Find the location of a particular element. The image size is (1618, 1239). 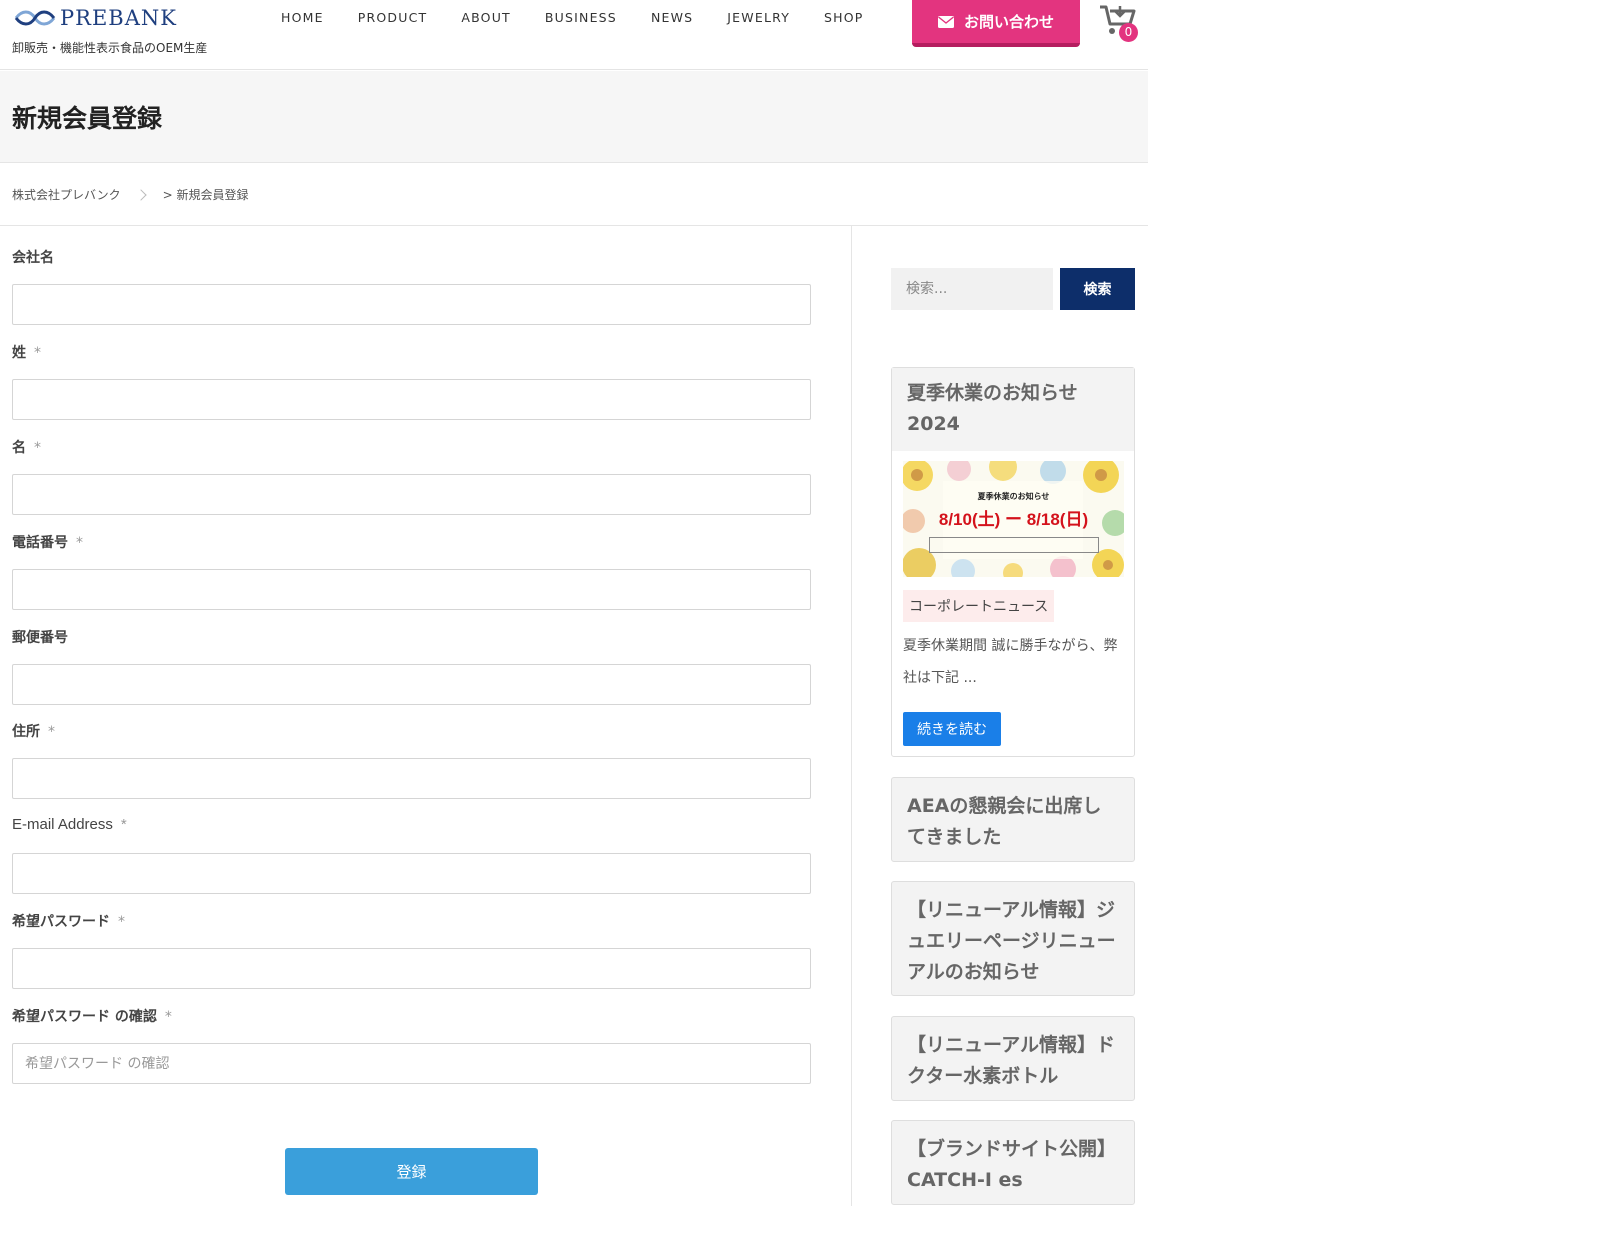

field-label: 姓 * is located at coordinates (26, 353).